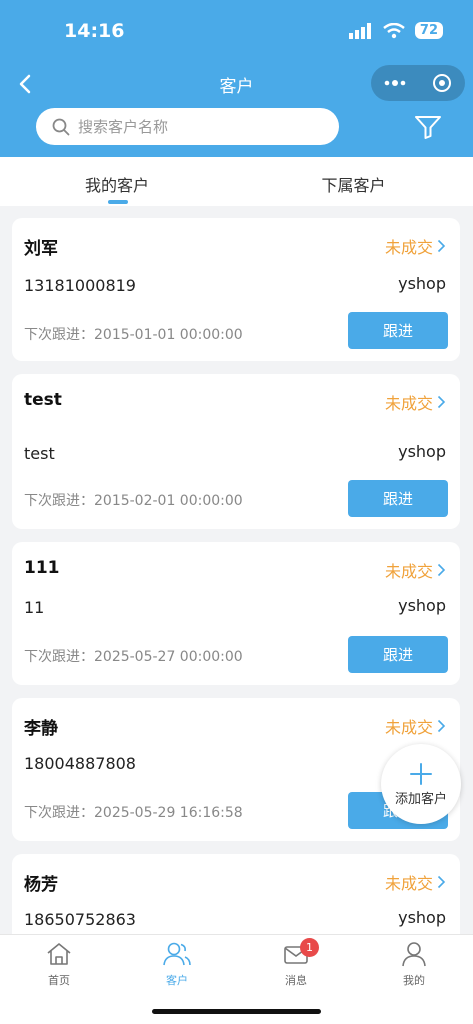 The image size is (473, 1024). Describe the element at coordinates (117, 185) in the screenshot. I see `tab-label: 我的客户` at that location.